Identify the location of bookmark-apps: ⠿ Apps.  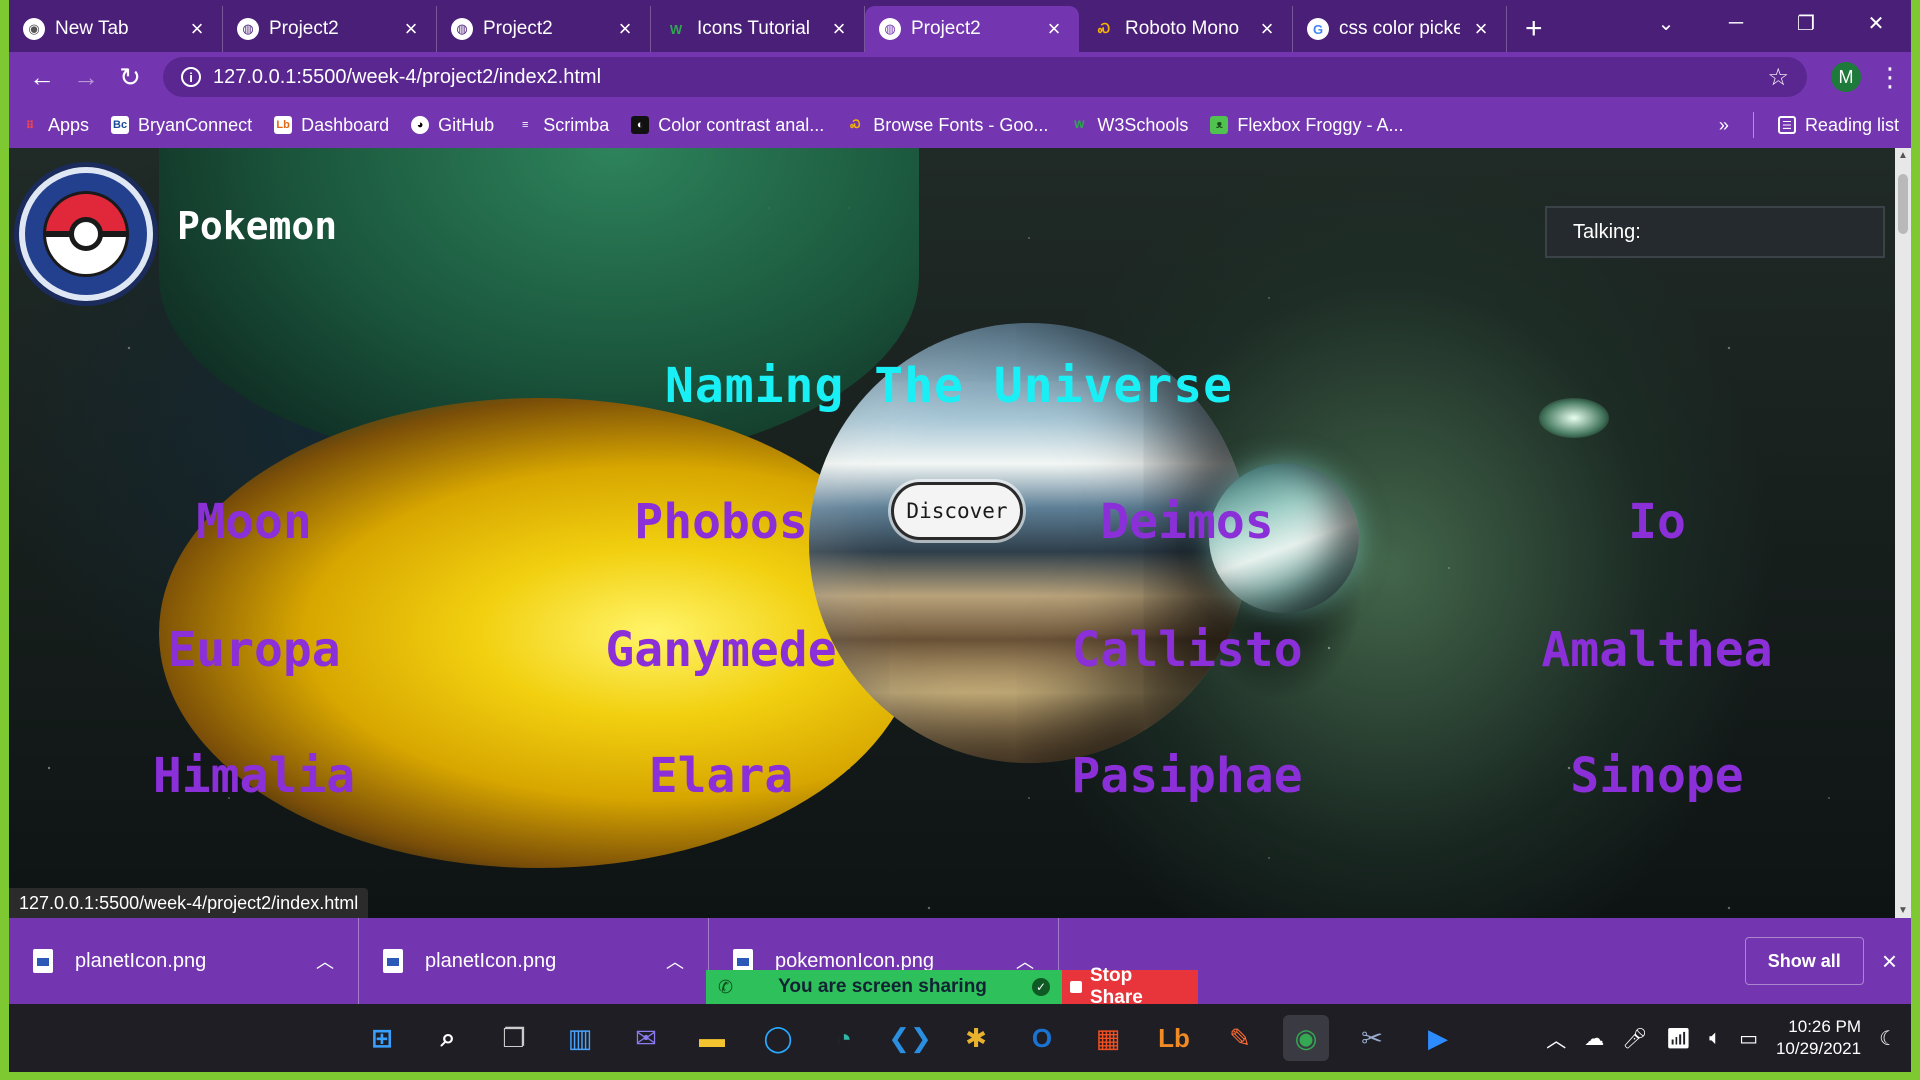
(55, 125).